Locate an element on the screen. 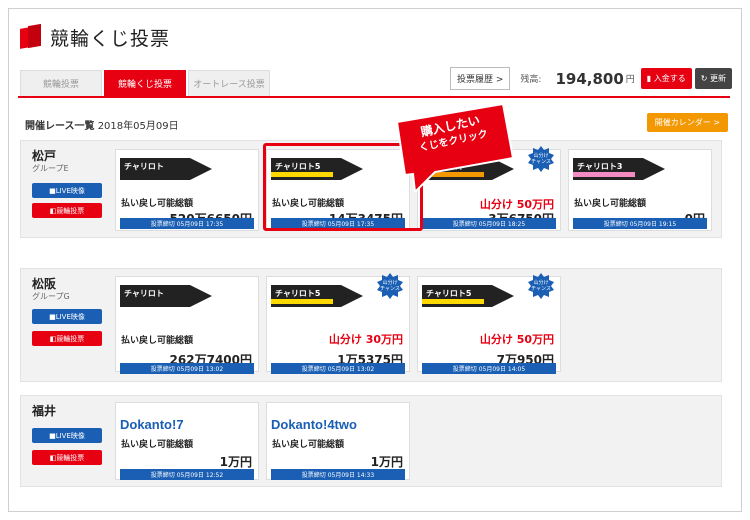 The width and height of the screenshot is (750, 520). logo-text: Dokanto!7 is located at coordinates (152, 424).